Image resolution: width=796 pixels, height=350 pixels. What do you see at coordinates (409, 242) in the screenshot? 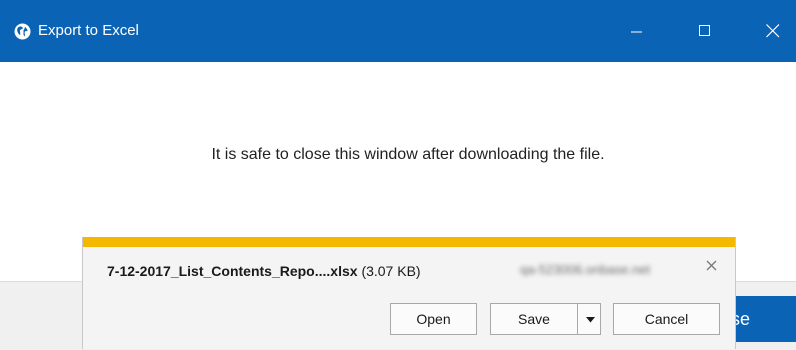
I see `notification-accent-stripe` at bounding box center [409, 242].